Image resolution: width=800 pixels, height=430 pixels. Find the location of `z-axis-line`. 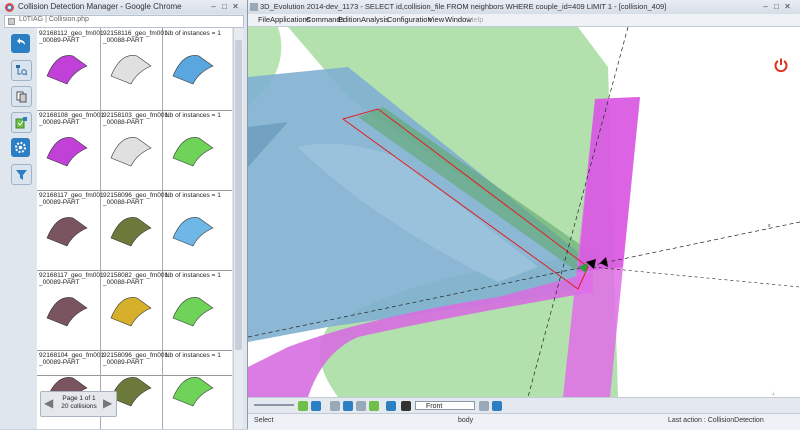

z-axis-line is located at coordinates (696, 277).